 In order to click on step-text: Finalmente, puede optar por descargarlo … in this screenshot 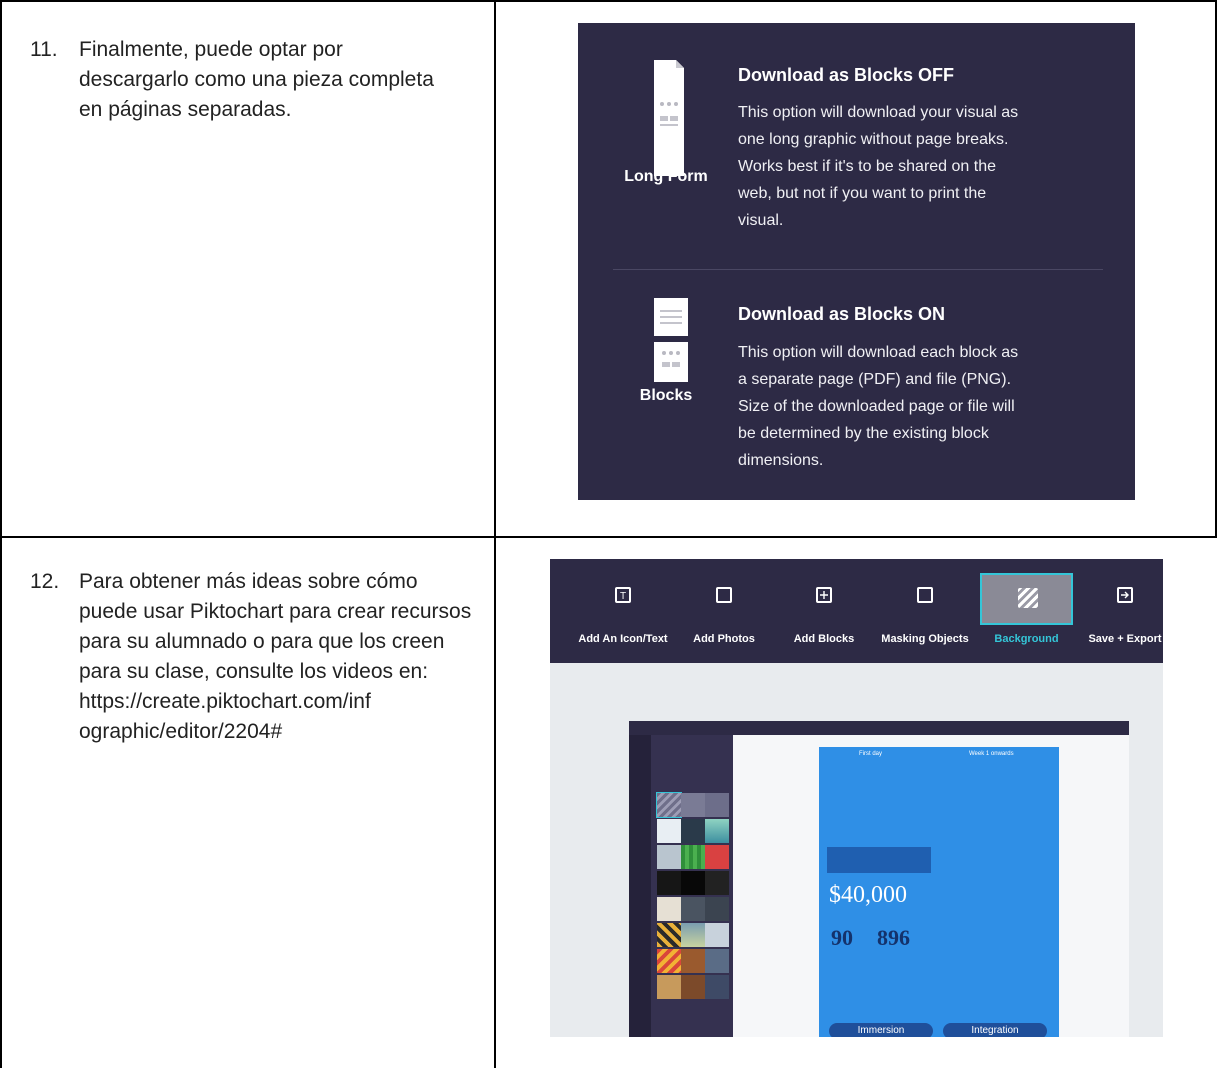, I will do `click(256, 79)`.